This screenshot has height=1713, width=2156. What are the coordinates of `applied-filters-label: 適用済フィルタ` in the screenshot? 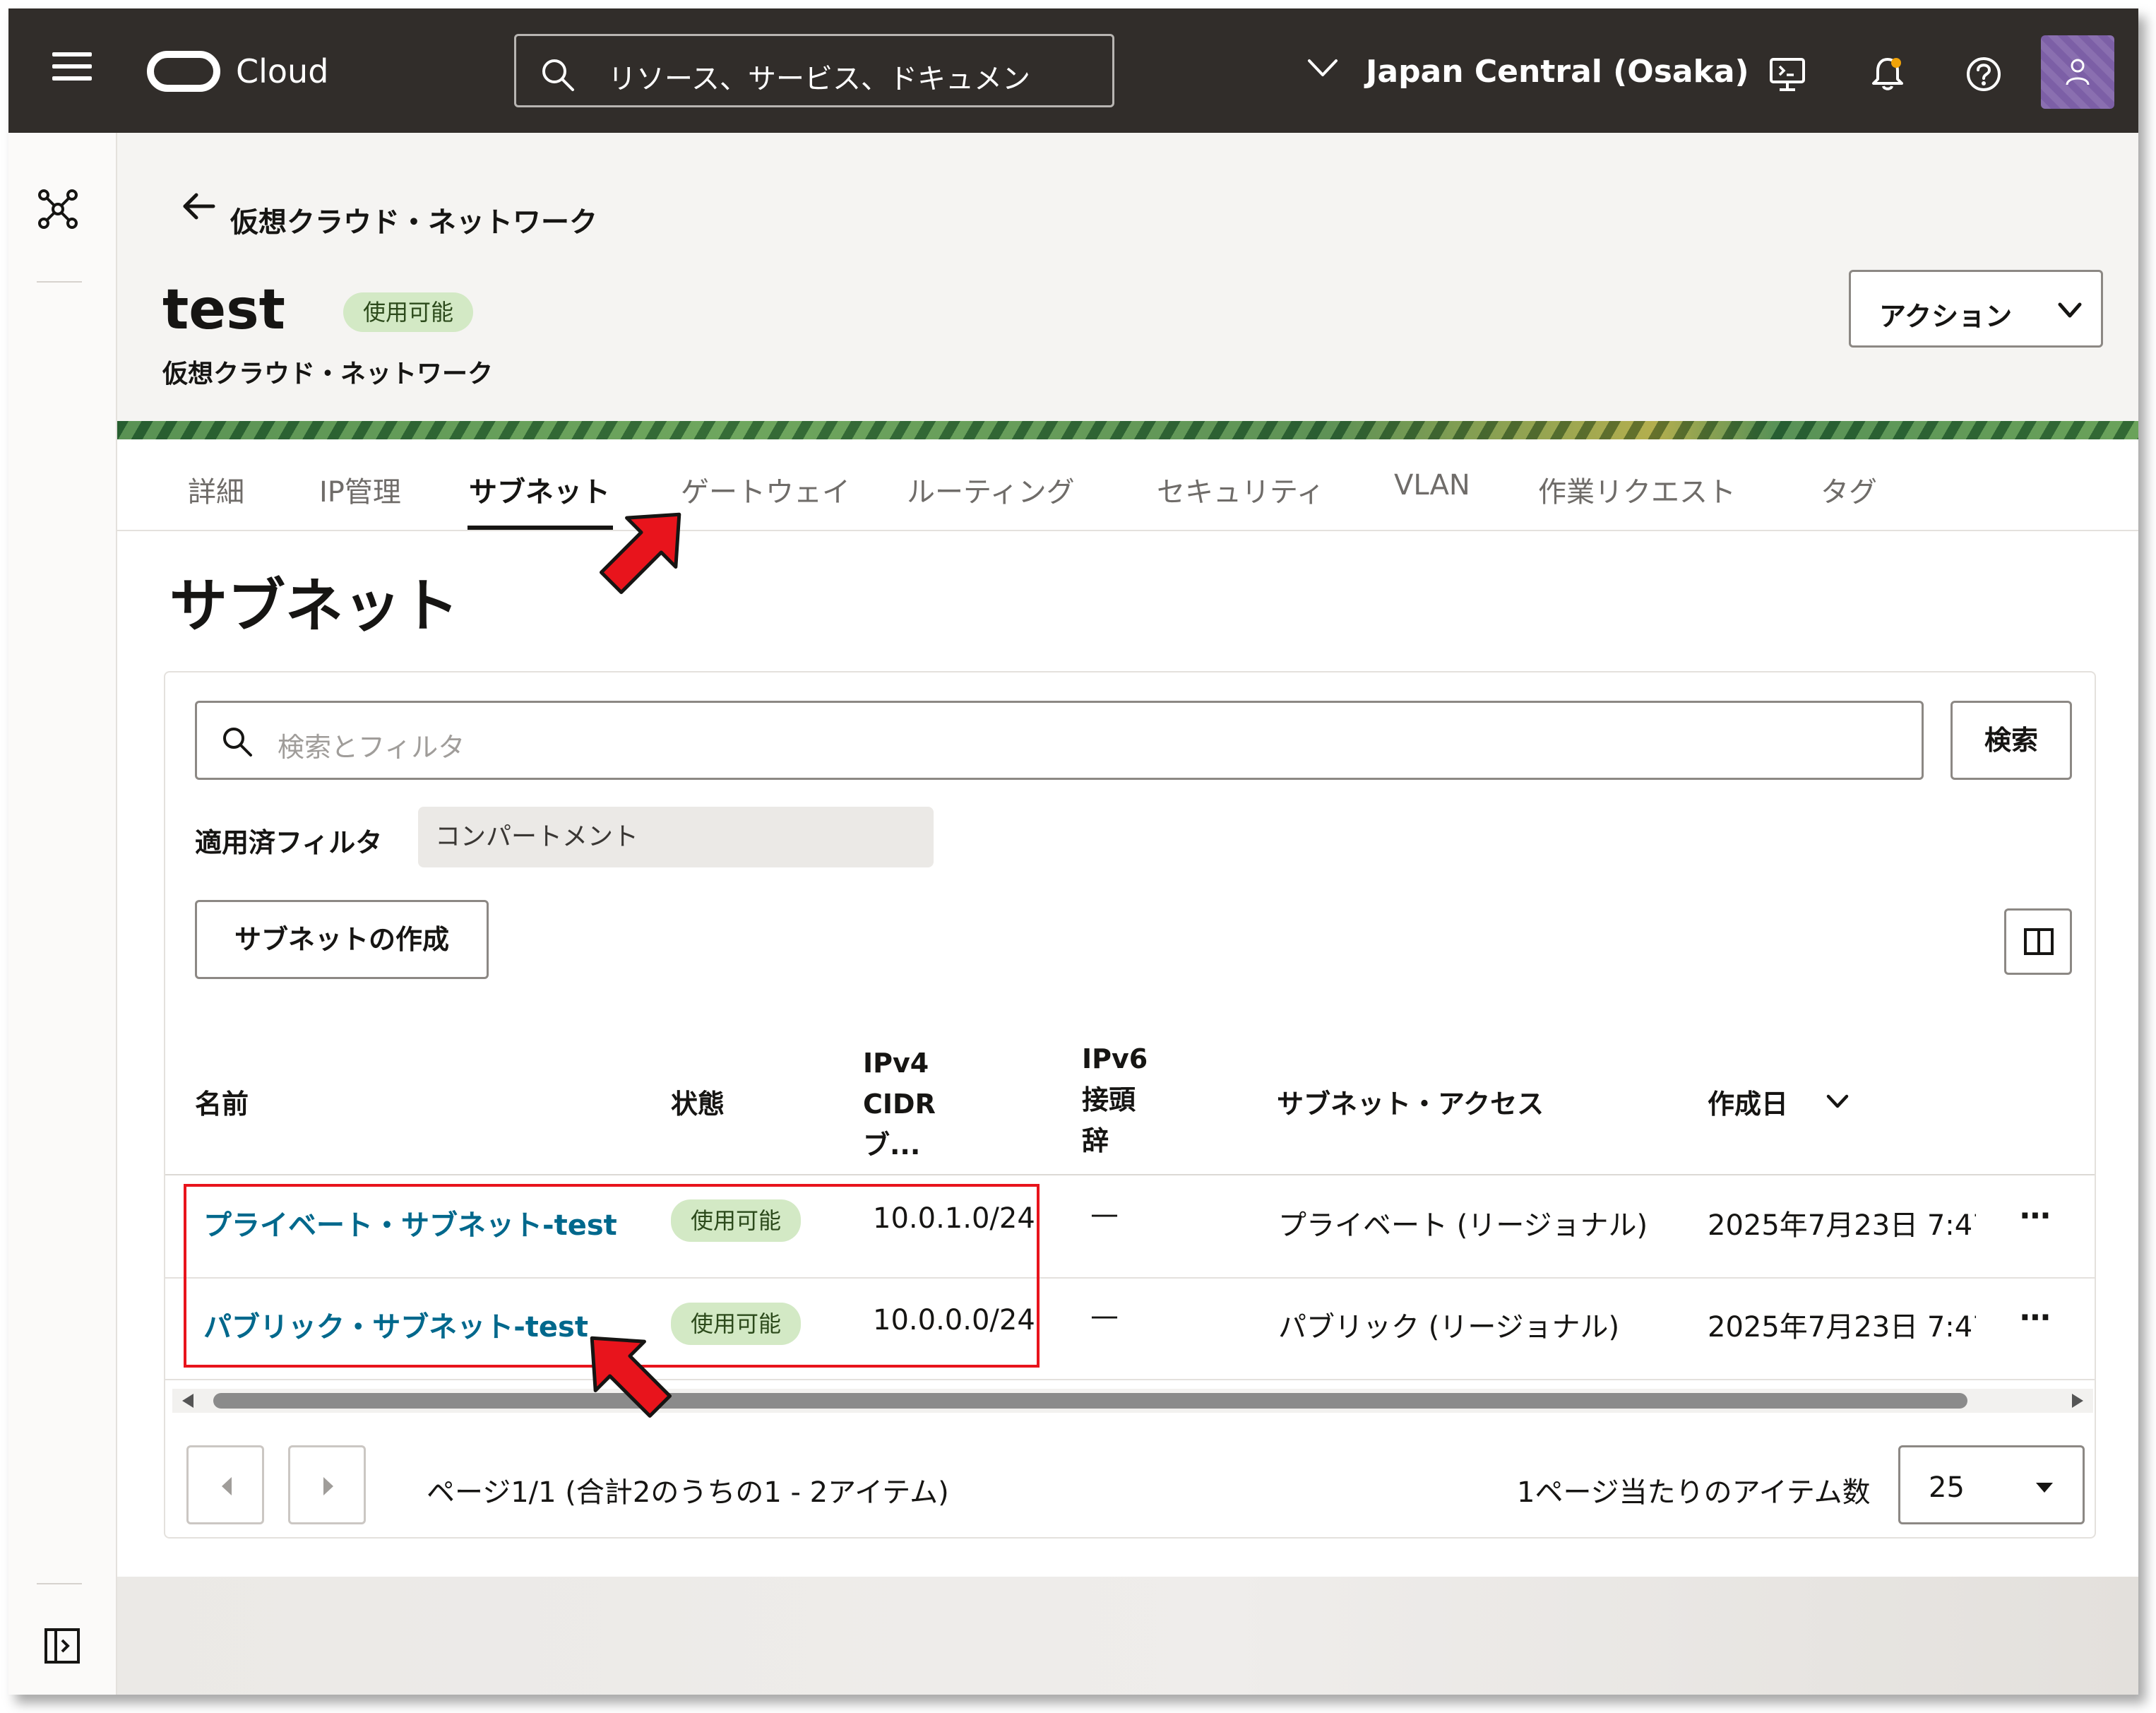 It's located at (289, 842).